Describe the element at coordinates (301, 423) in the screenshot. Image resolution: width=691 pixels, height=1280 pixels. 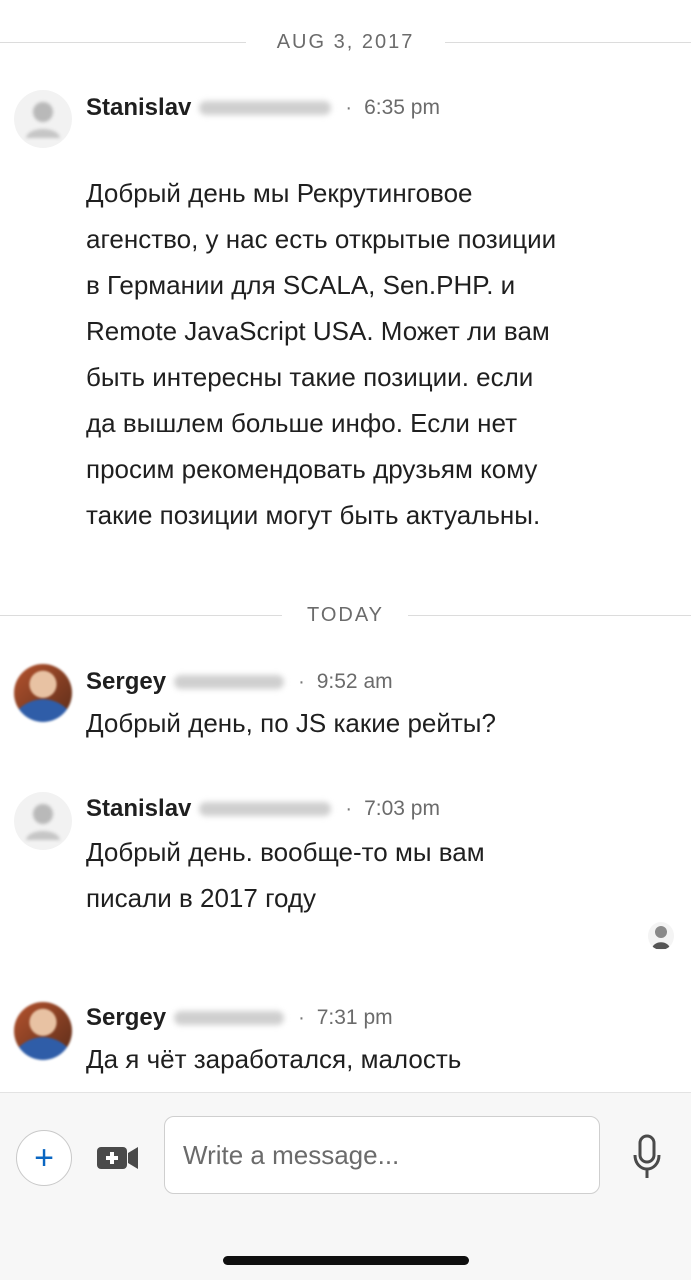
I see `message-line: да вышлем больше инфо. Если нет` at that location.